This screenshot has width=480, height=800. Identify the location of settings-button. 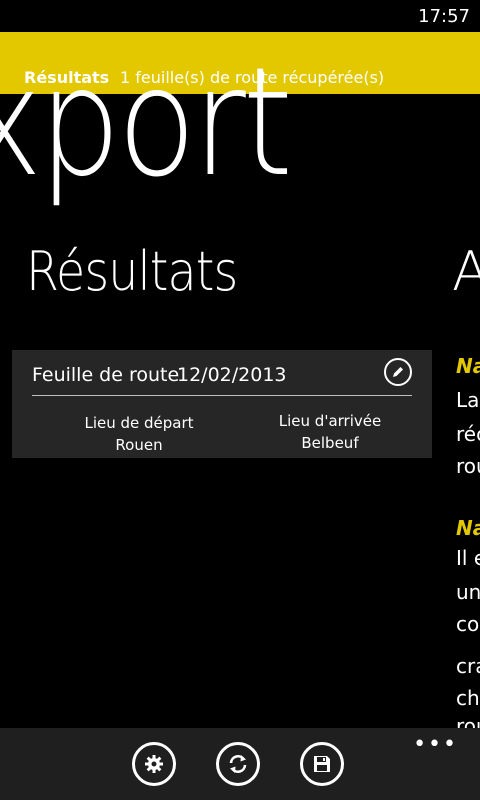
(154, 764).